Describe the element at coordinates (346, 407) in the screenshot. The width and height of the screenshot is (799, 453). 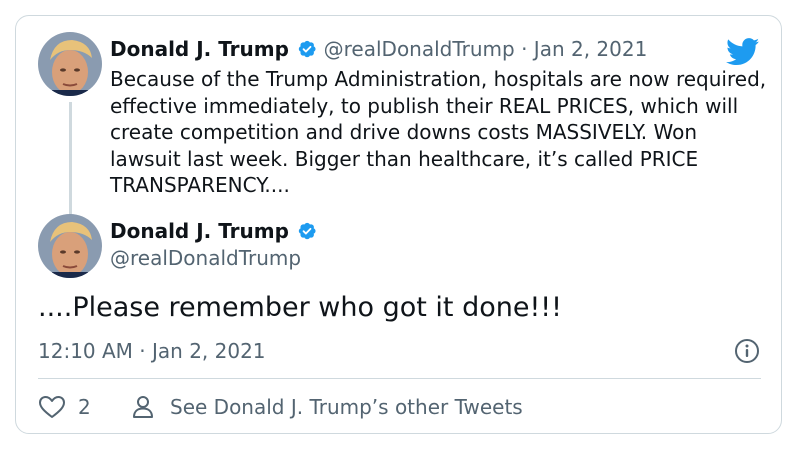
I see `see-other-tweets-link: See Donald J. Trump’s other Tweets` at that location.